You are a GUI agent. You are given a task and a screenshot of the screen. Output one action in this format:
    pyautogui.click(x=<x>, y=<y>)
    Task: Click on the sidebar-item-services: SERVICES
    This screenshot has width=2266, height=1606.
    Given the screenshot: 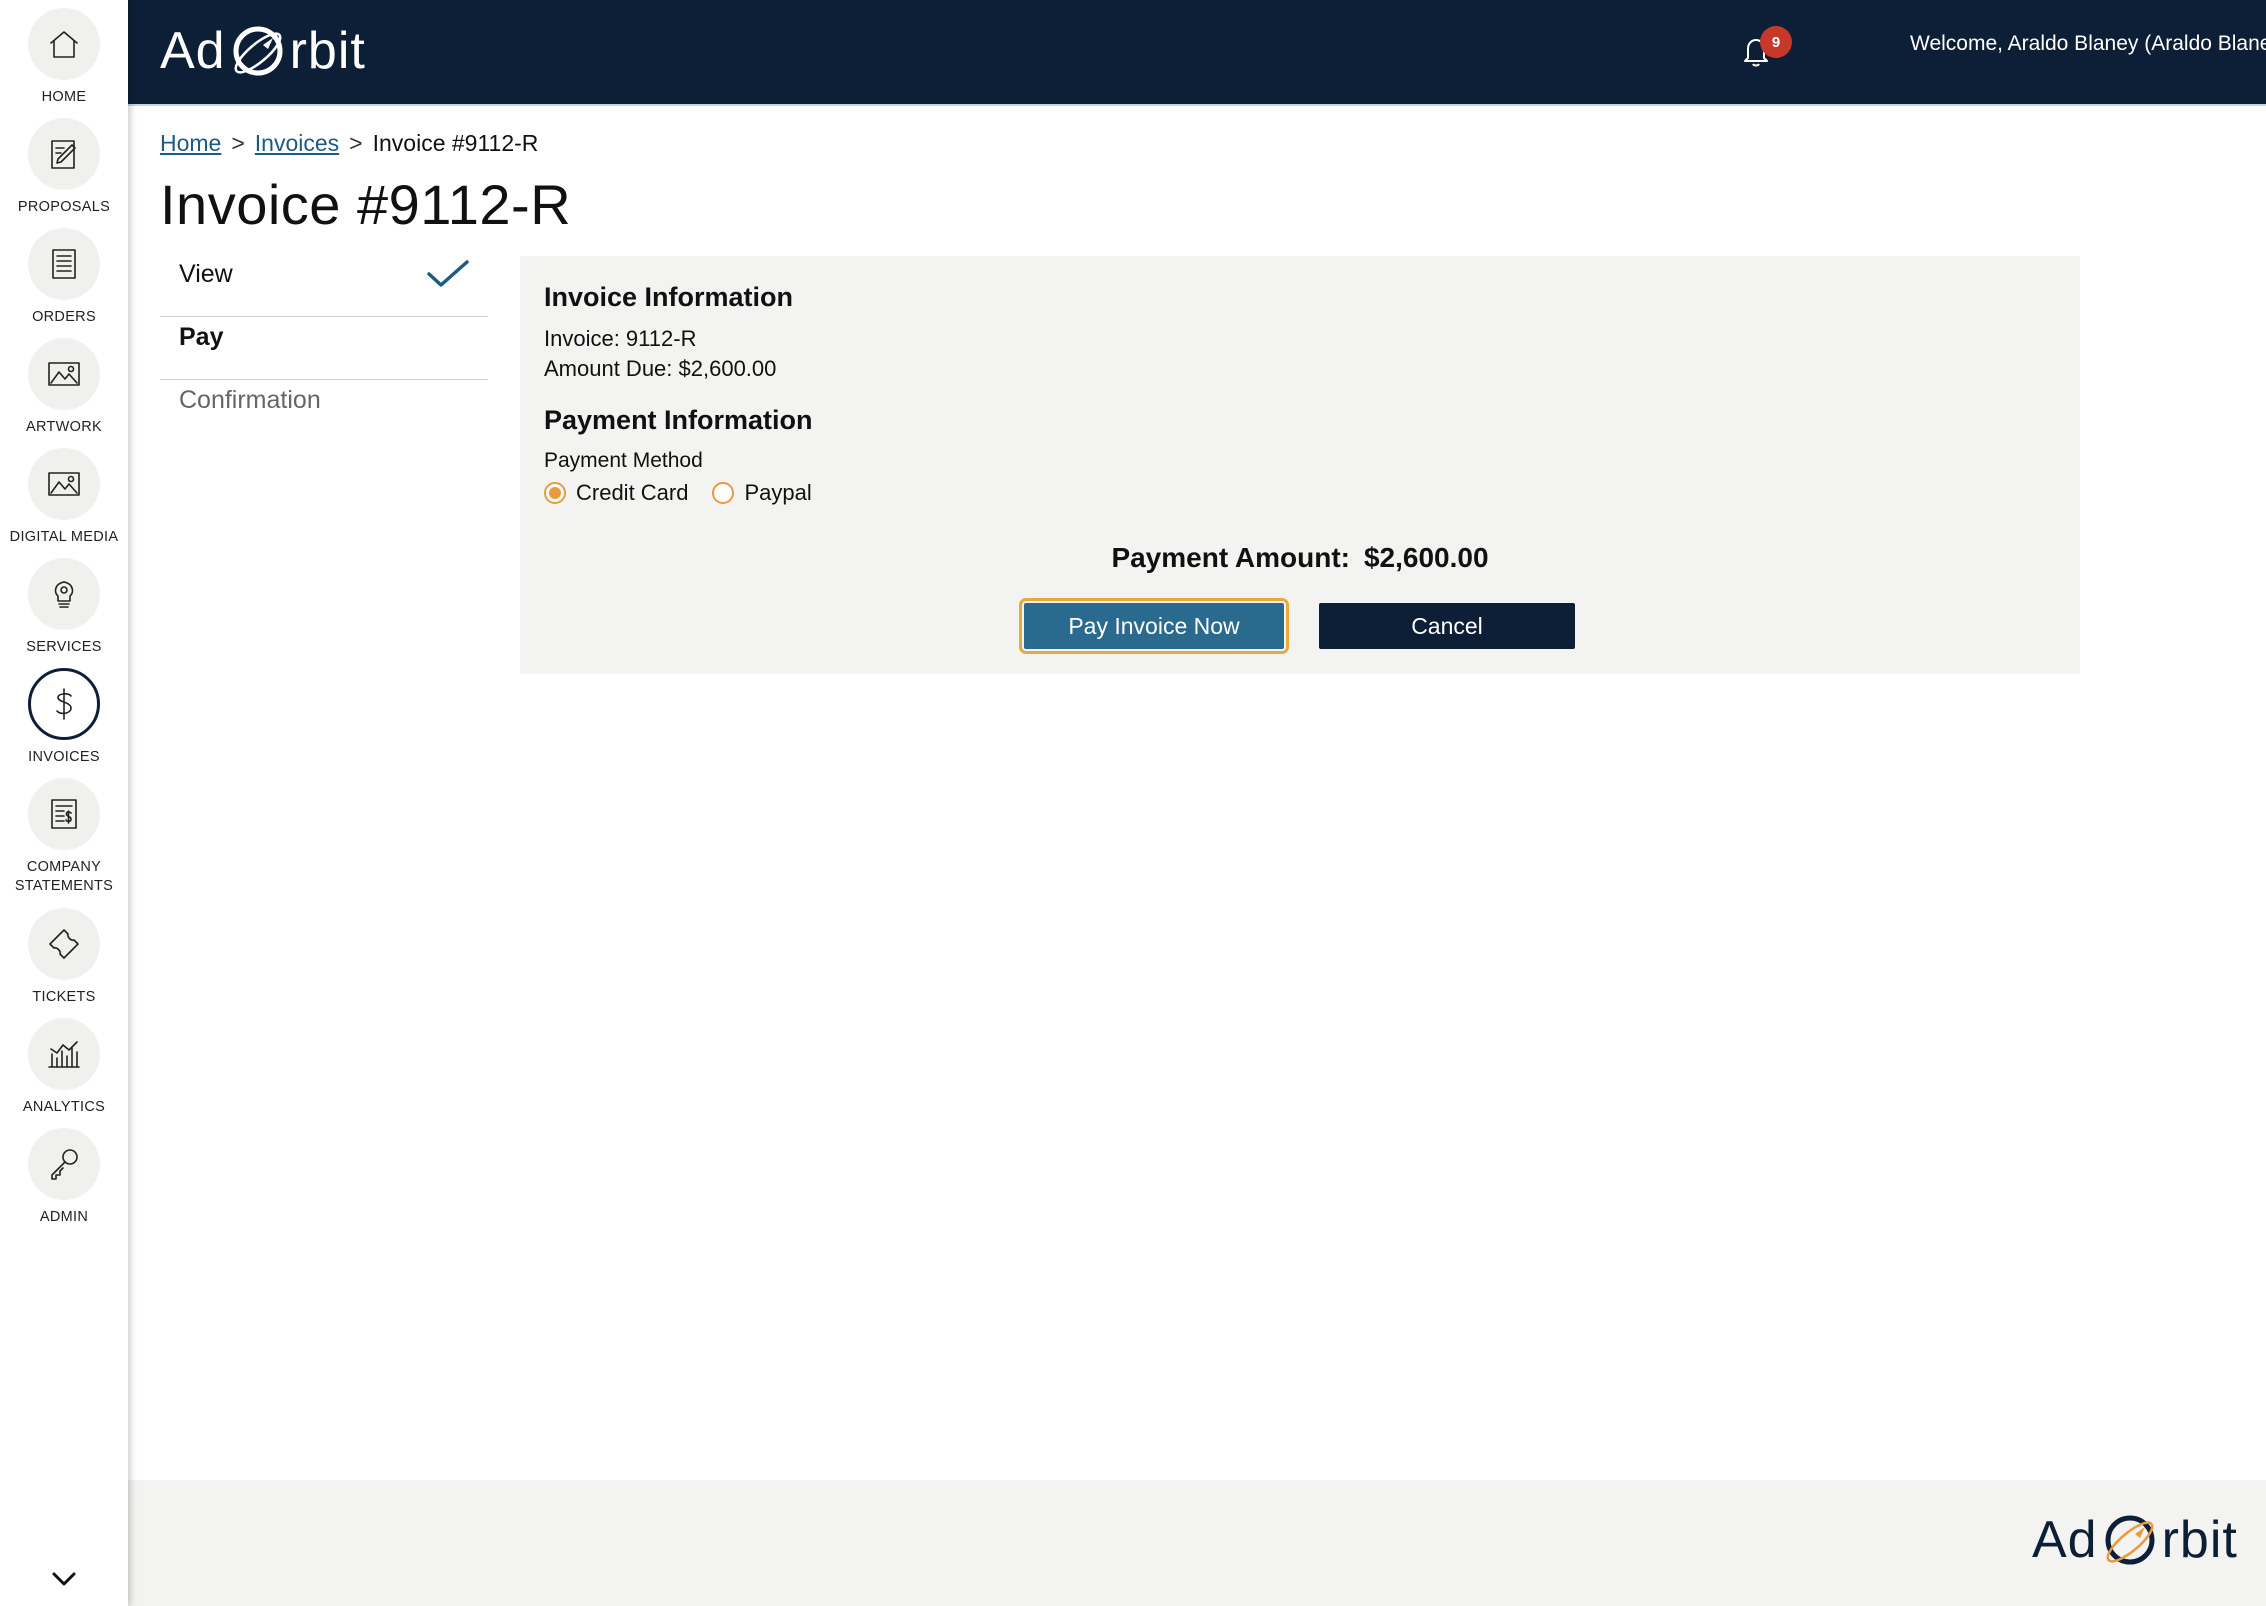 What is the action you would take?
    pyautogui.click(x=64, y=607)
    